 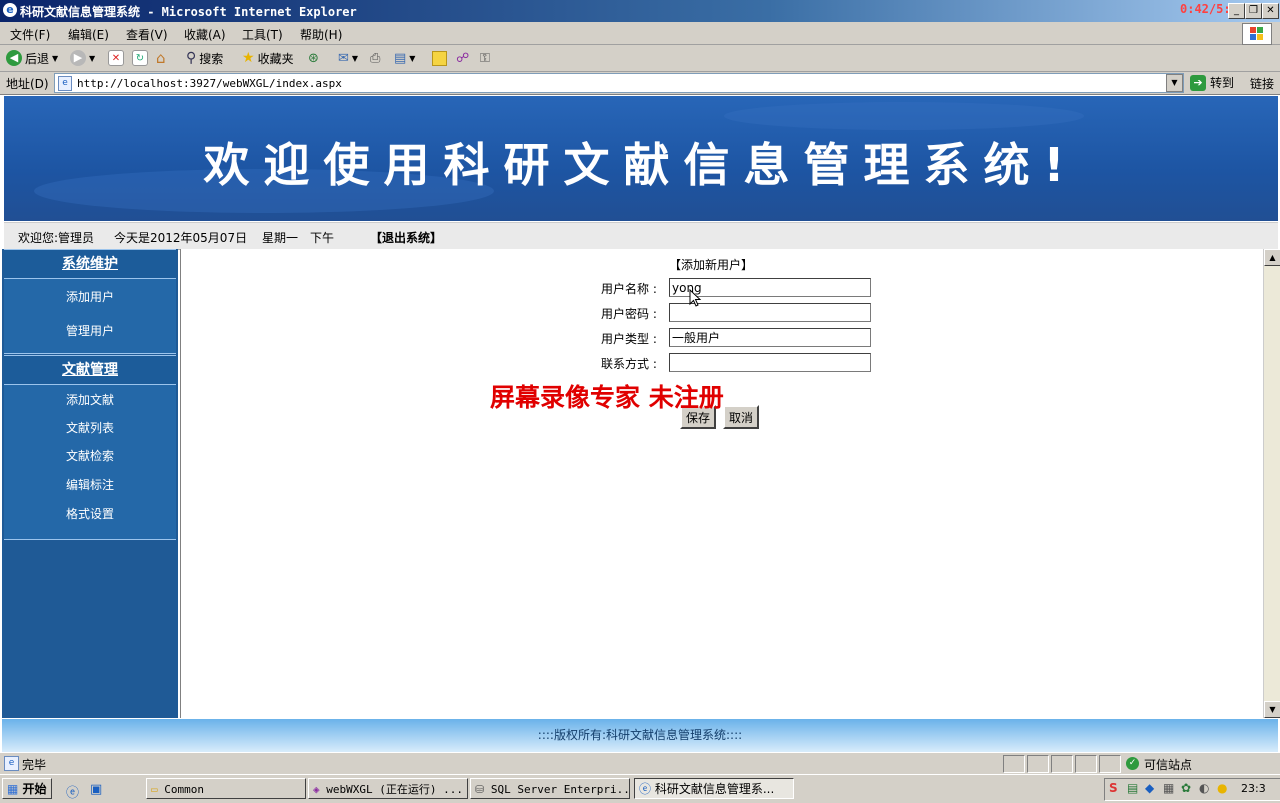 I want to click on address-label: 地址(D), so click(x=27, y=84).